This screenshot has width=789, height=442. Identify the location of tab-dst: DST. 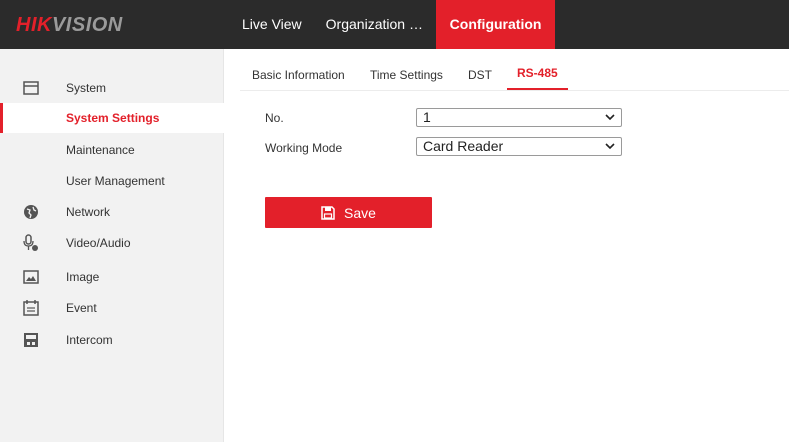
(480, 75).